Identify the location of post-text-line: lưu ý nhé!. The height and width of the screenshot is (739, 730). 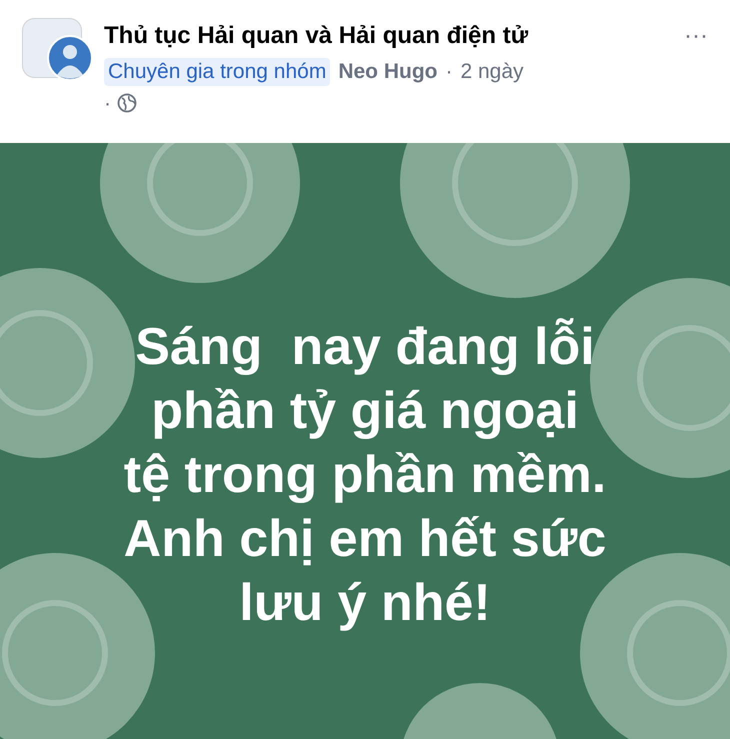
(365, 603).